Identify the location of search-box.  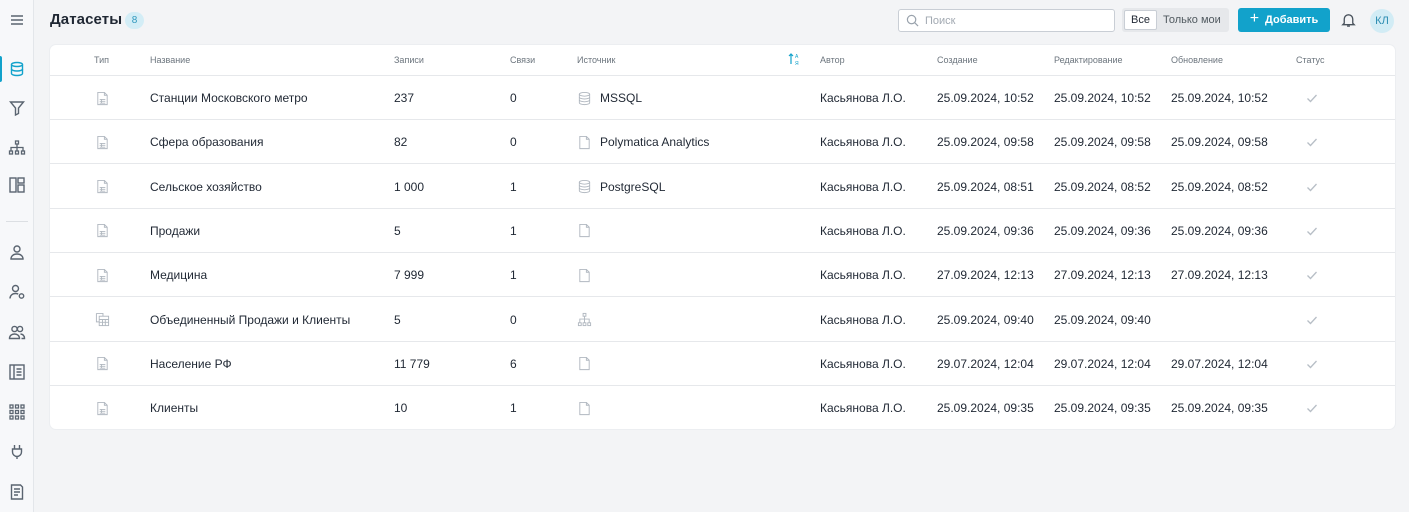
(1006, 20).